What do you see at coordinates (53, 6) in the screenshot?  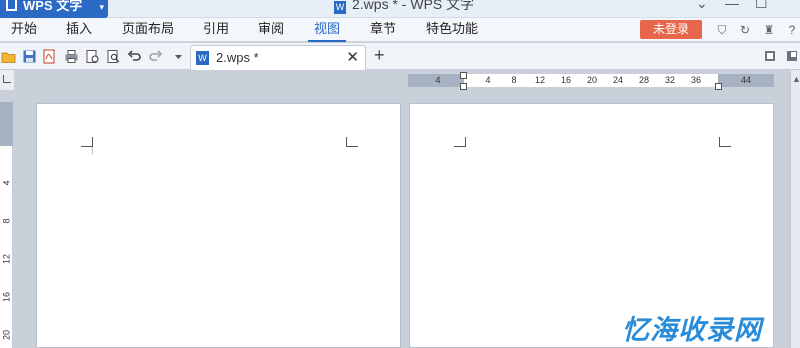 I see `app-name: WPS 文字` at bounding box center [53, 6].